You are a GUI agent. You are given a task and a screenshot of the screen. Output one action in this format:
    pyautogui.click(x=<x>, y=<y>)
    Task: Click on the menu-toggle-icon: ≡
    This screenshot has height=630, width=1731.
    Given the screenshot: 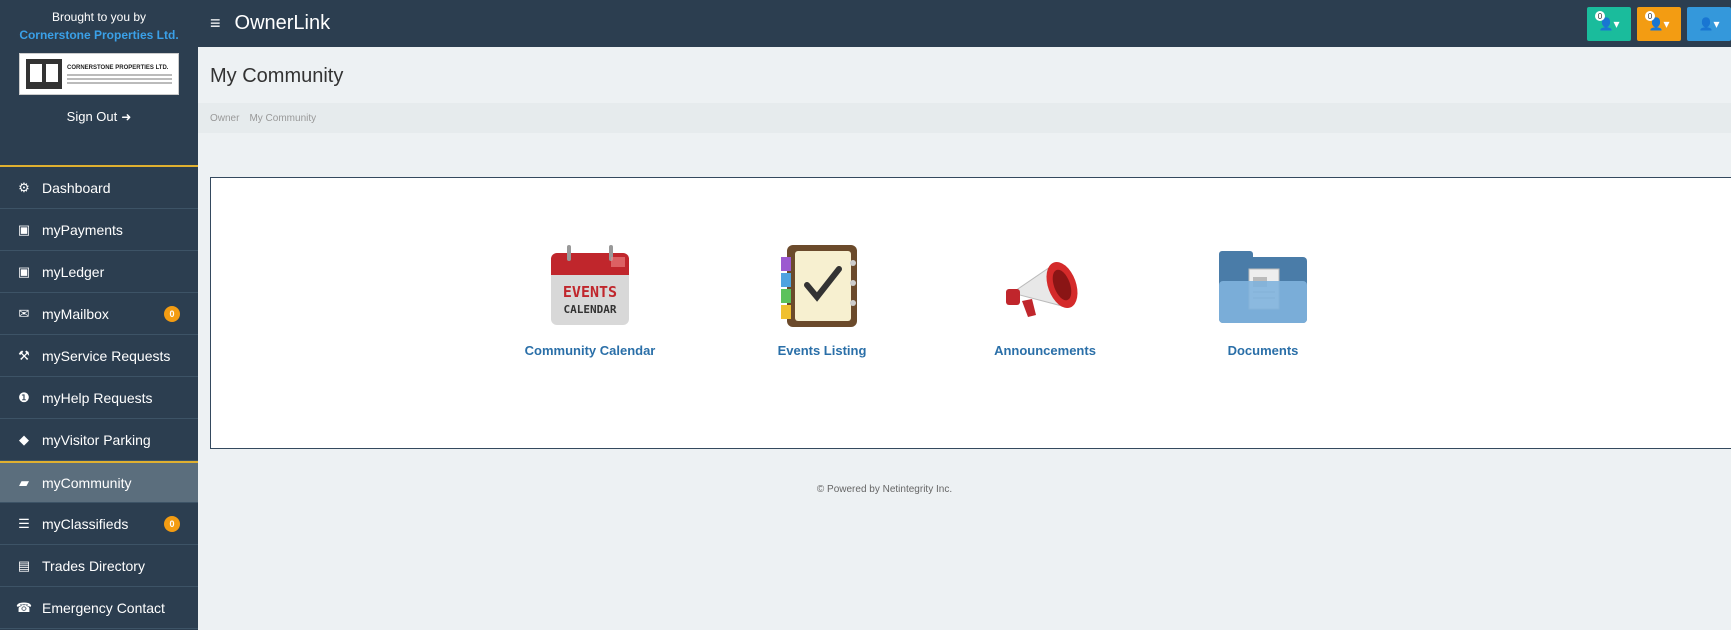 What is the action you would take?
    pyautogui.click(x=215, y=23)
    